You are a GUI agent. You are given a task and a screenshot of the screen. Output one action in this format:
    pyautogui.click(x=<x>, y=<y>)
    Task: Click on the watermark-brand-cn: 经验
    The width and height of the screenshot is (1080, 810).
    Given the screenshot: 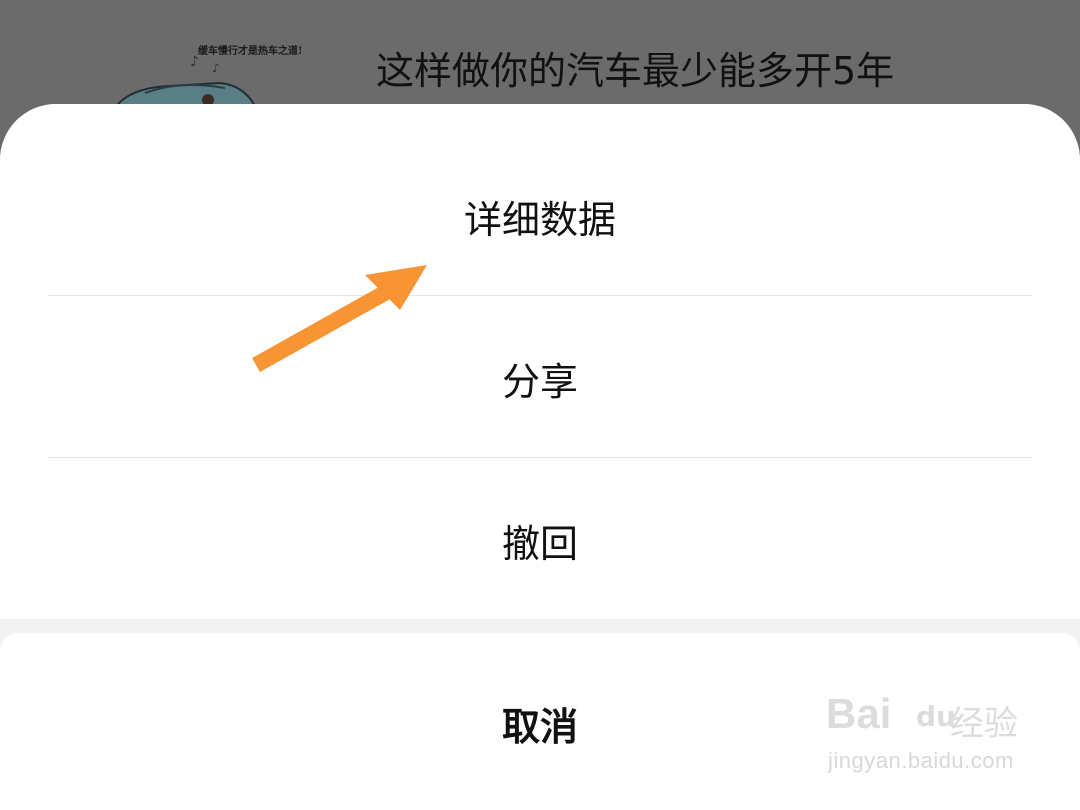 What is the action you would take?
    pyautogui.click(x=984, y=724)
    